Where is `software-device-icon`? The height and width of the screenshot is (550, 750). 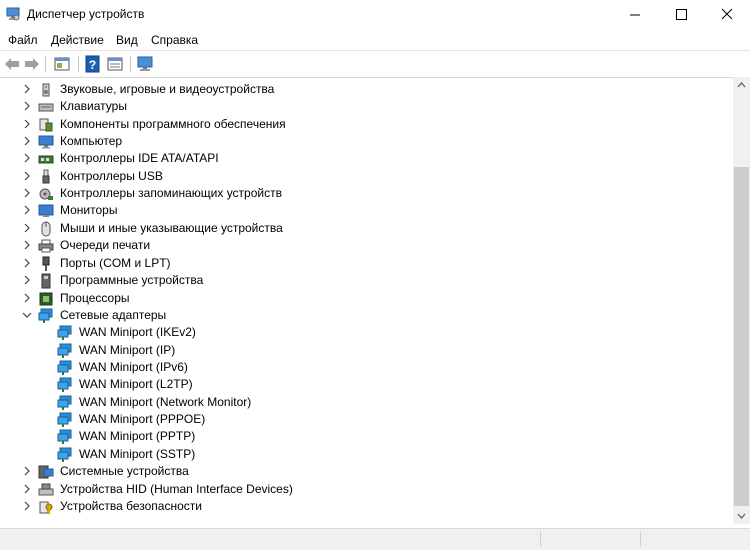 software-device-icon is located at coordinates (46, 281).